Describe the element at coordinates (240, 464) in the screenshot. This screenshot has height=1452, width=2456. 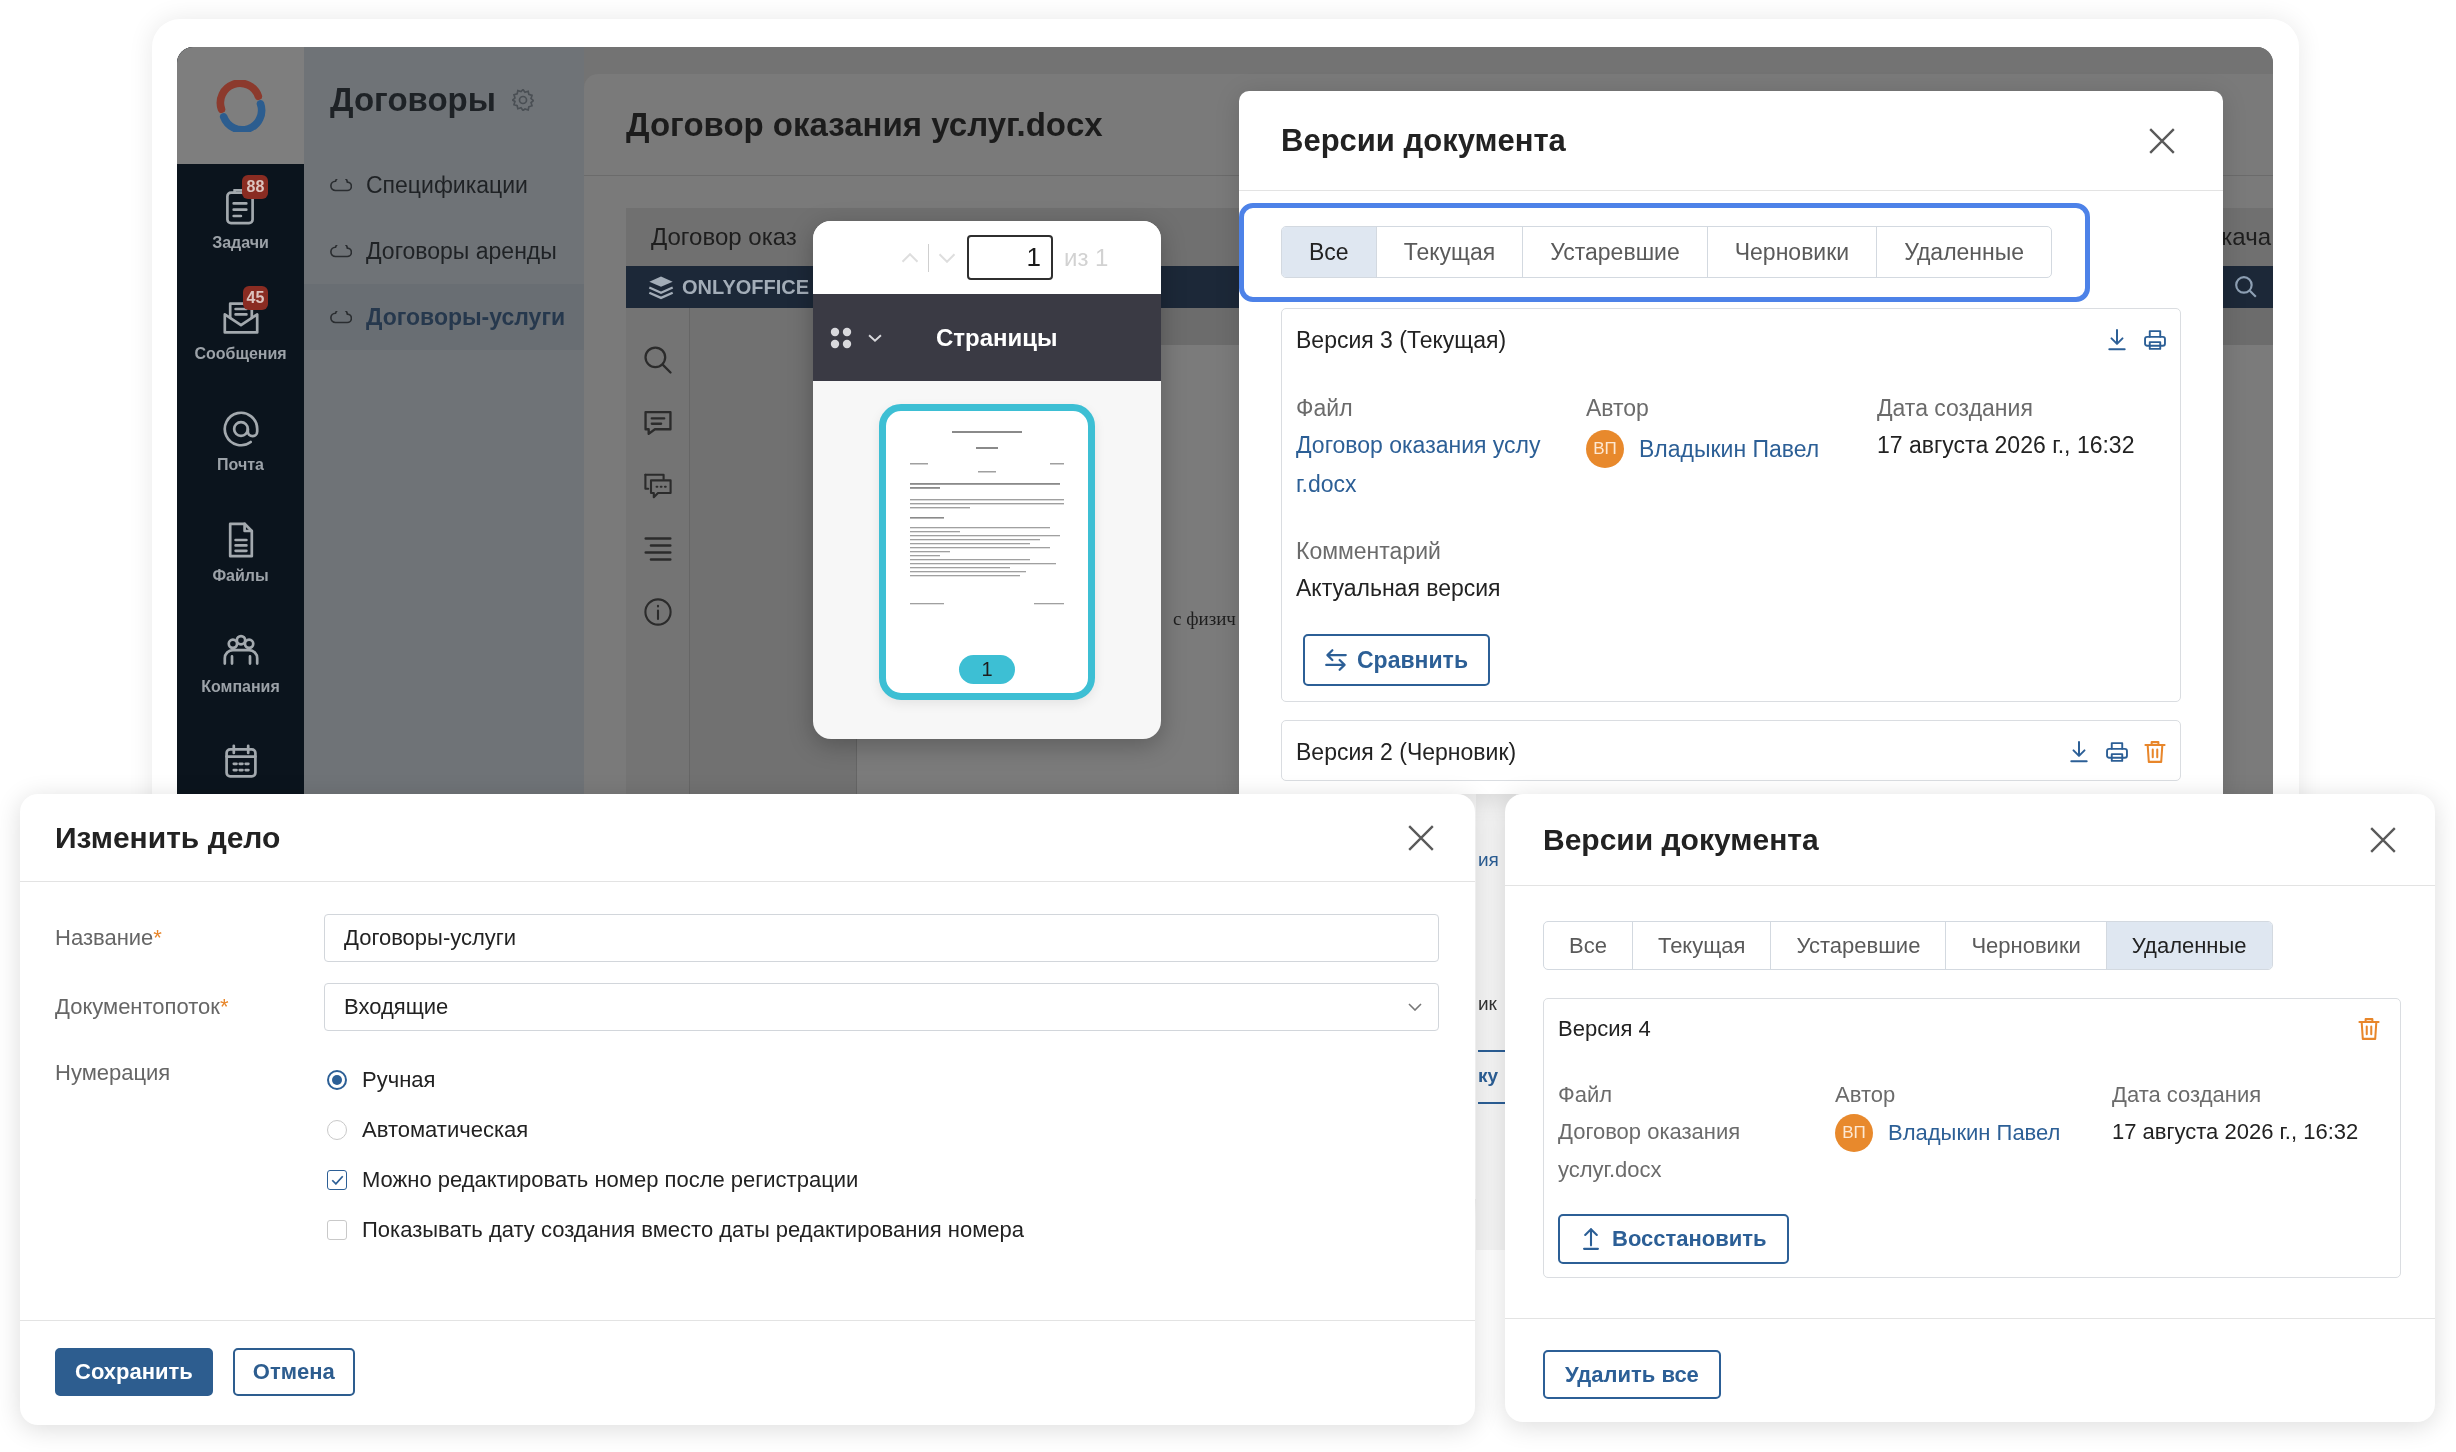
I see `sidebar-label: Почта` at that location.